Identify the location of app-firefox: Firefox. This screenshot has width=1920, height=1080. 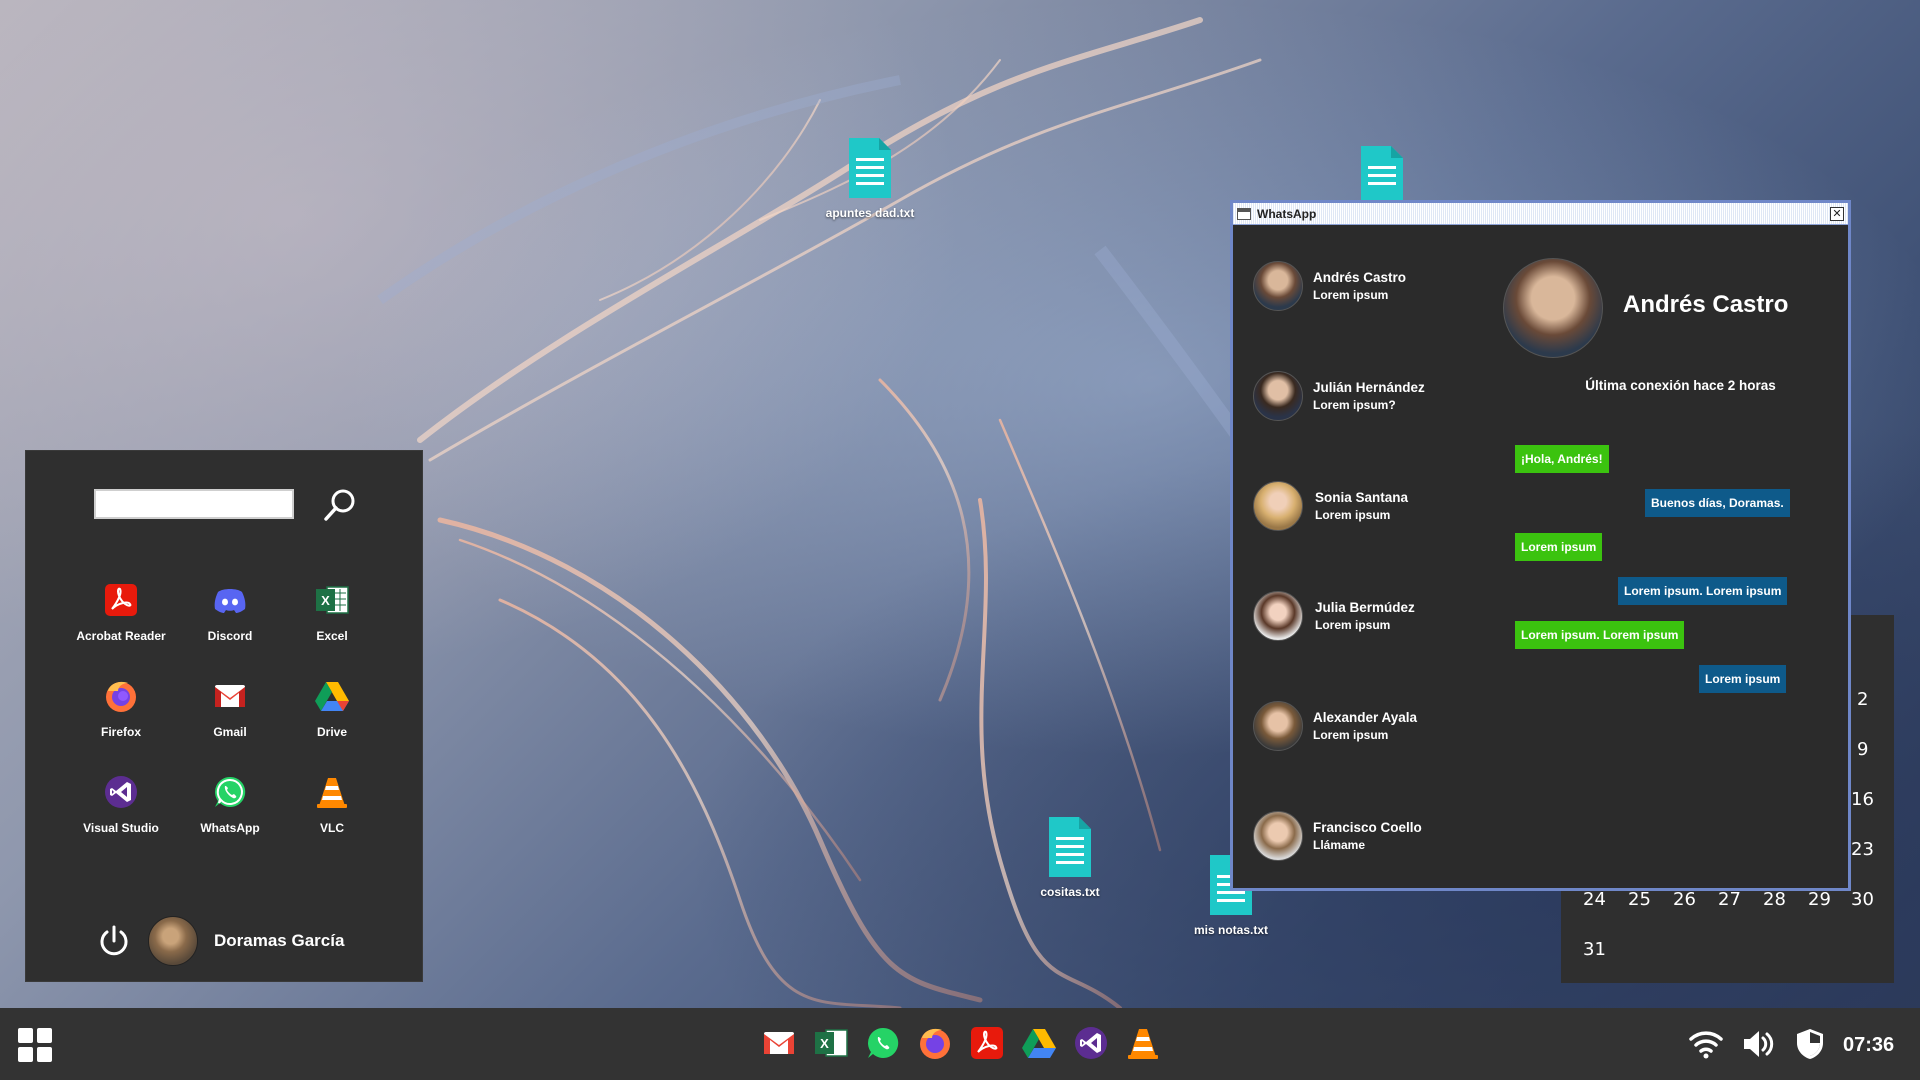
(121, 708).